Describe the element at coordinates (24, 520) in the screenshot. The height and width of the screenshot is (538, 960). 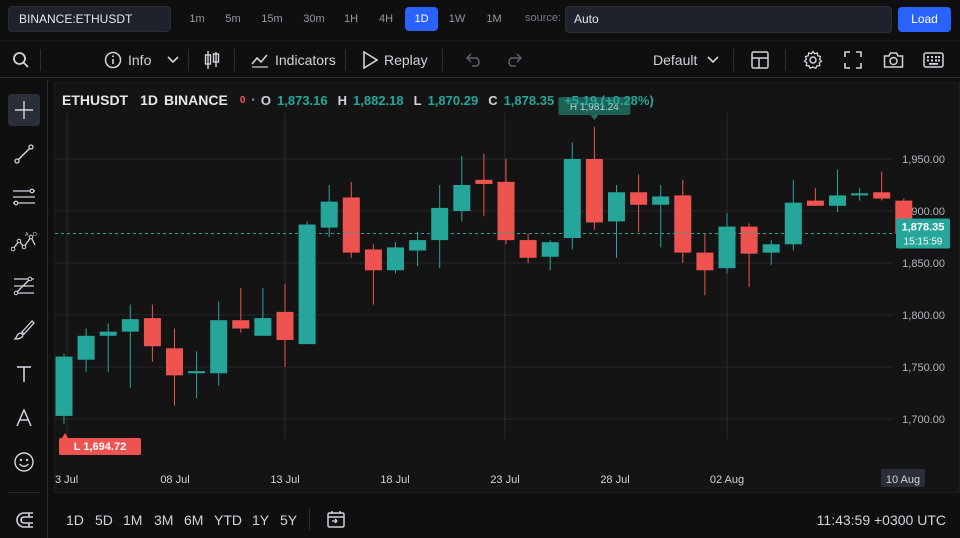
I see `magnet-icon` at that location.